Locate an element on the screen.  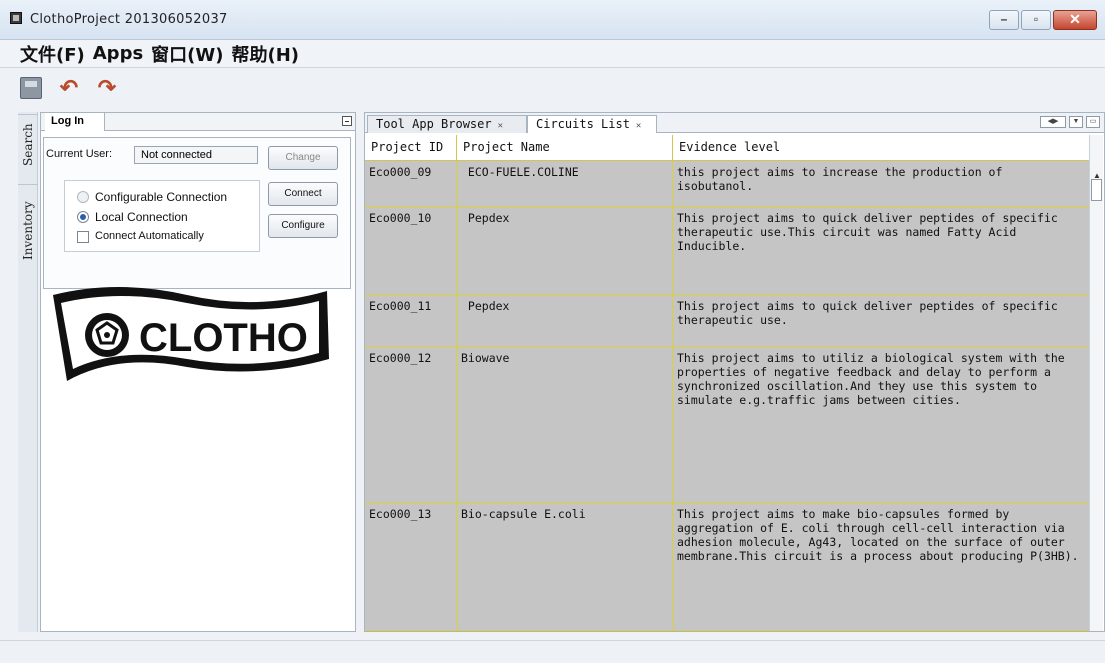
tab-circuits-list: Circuits List ✕ is located at coordinates (592, 124).